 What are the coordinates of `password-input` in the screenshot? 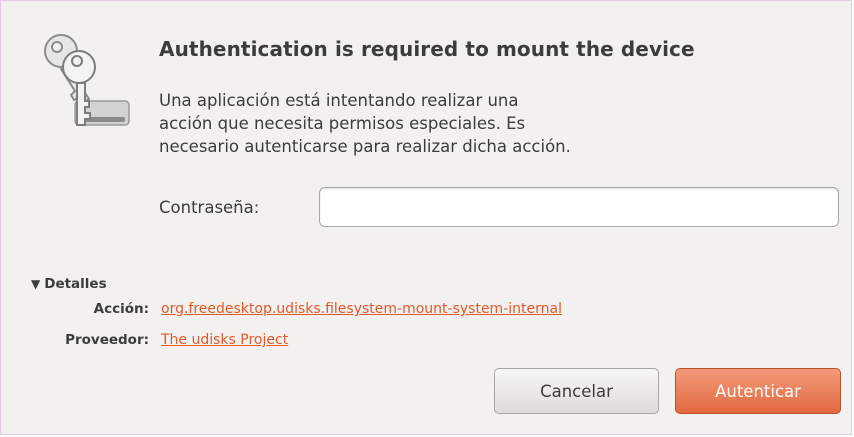 It's located at (579, 207).